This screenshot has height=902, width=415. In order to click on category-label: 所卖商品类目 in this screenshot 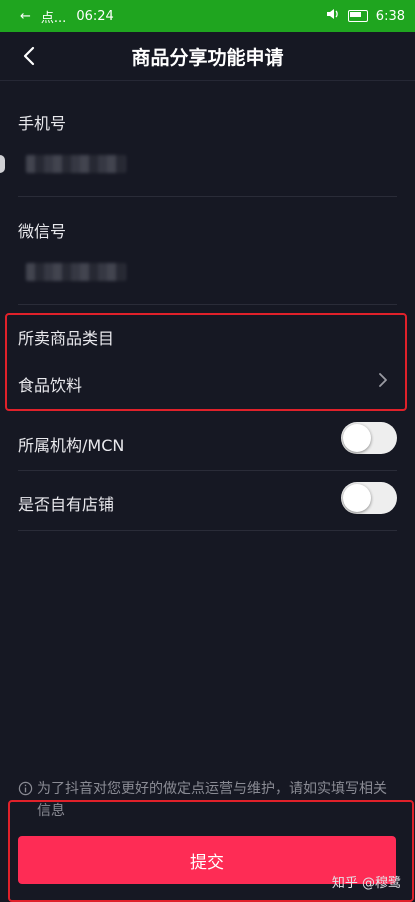, I will do `click(66, 338)`.